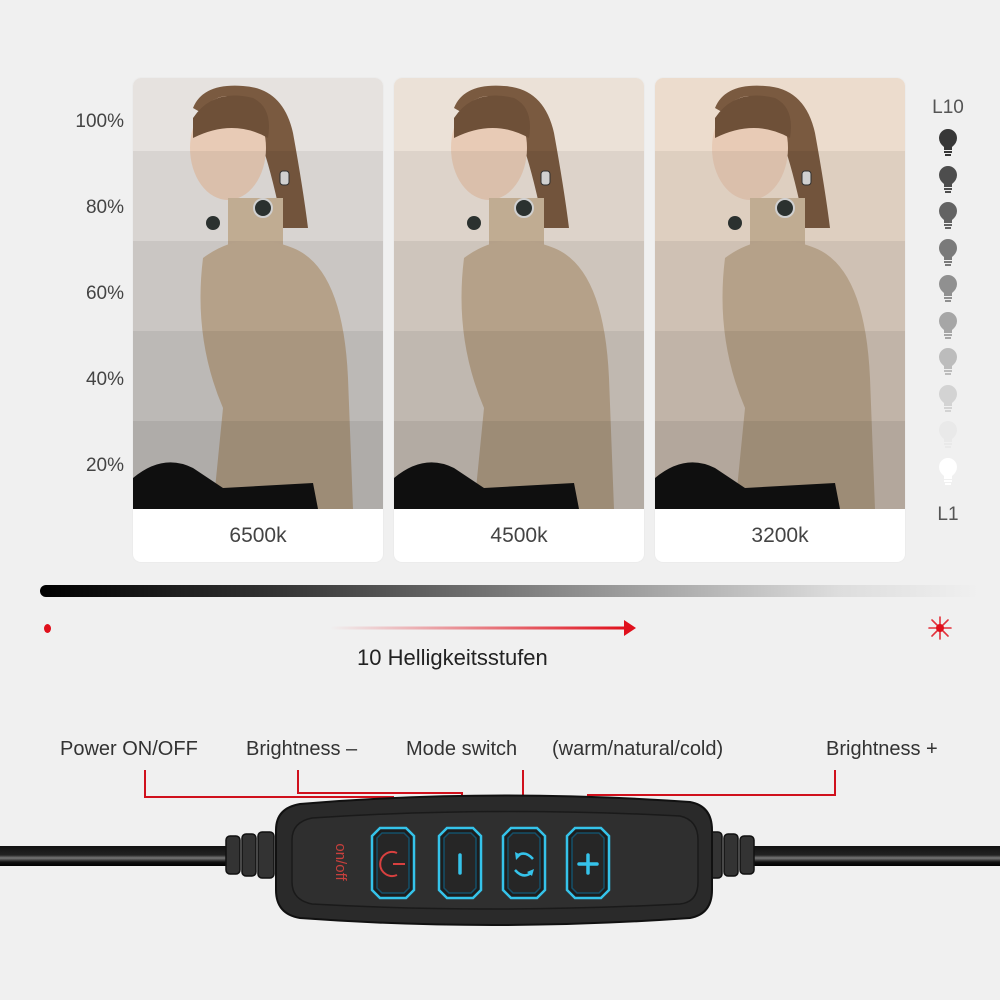 This screenshot has height=1000, width=1000. What do you see at coordinates (47, 628) in the screenshot?
I see `dim-light-icon` at bounding box center [47, 628].